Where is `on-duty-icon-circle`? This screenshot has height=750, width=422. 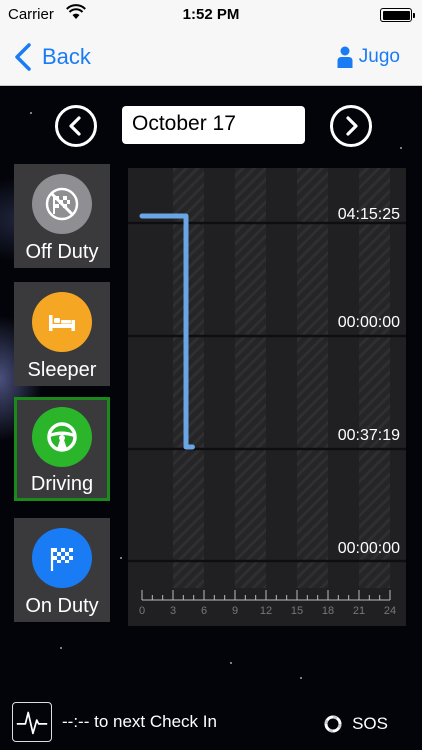
on-duty-icon-circle is located at coordinates (62, 558).